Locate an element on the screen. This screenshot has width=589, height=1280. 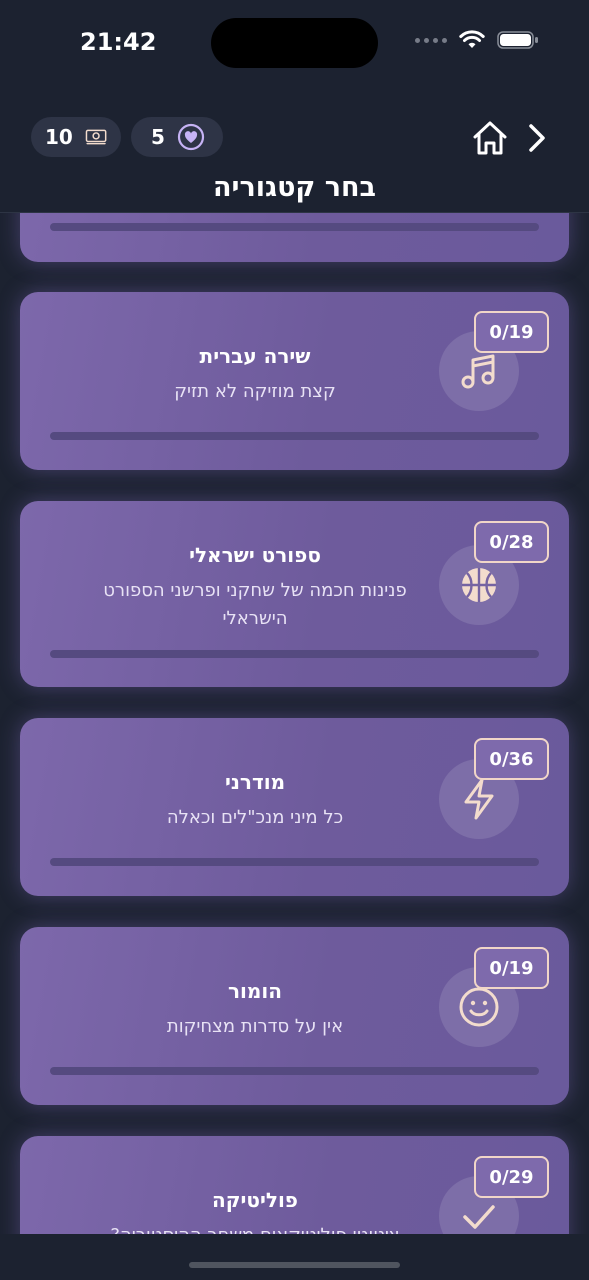
cash-icon is located at coordinates (96, 137).